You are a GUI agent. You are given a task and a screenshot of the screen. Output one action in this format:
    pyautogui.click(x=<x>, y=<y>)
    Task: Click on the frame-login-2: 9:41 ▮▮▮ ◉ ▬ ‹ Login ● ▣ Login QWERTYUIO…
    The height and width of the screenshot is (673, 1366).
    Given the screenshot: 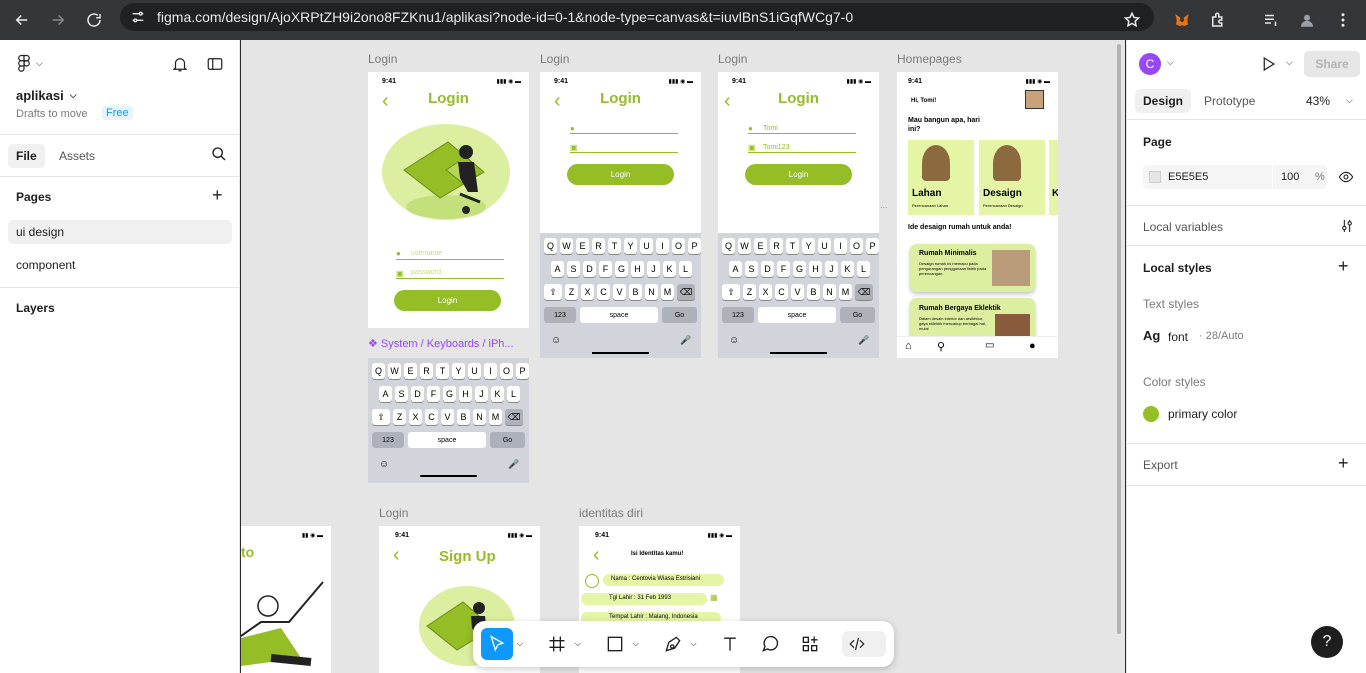 What is the action you would take?
    pyautogui.click(x=620, y=215)
    